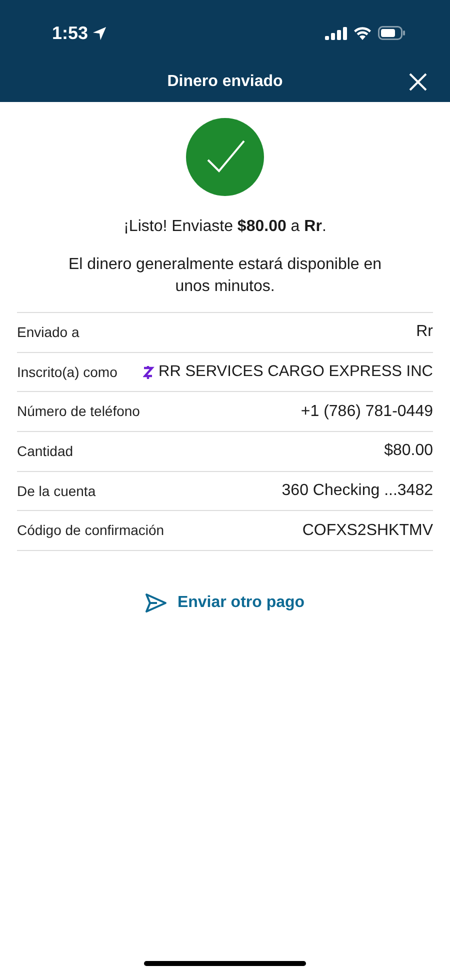 The height and width of the screenshot is (975, 450). What do you see at coordinates (148, 372) in the screenshot?
I see `zelle-icon` at bounding box center [148, 372].